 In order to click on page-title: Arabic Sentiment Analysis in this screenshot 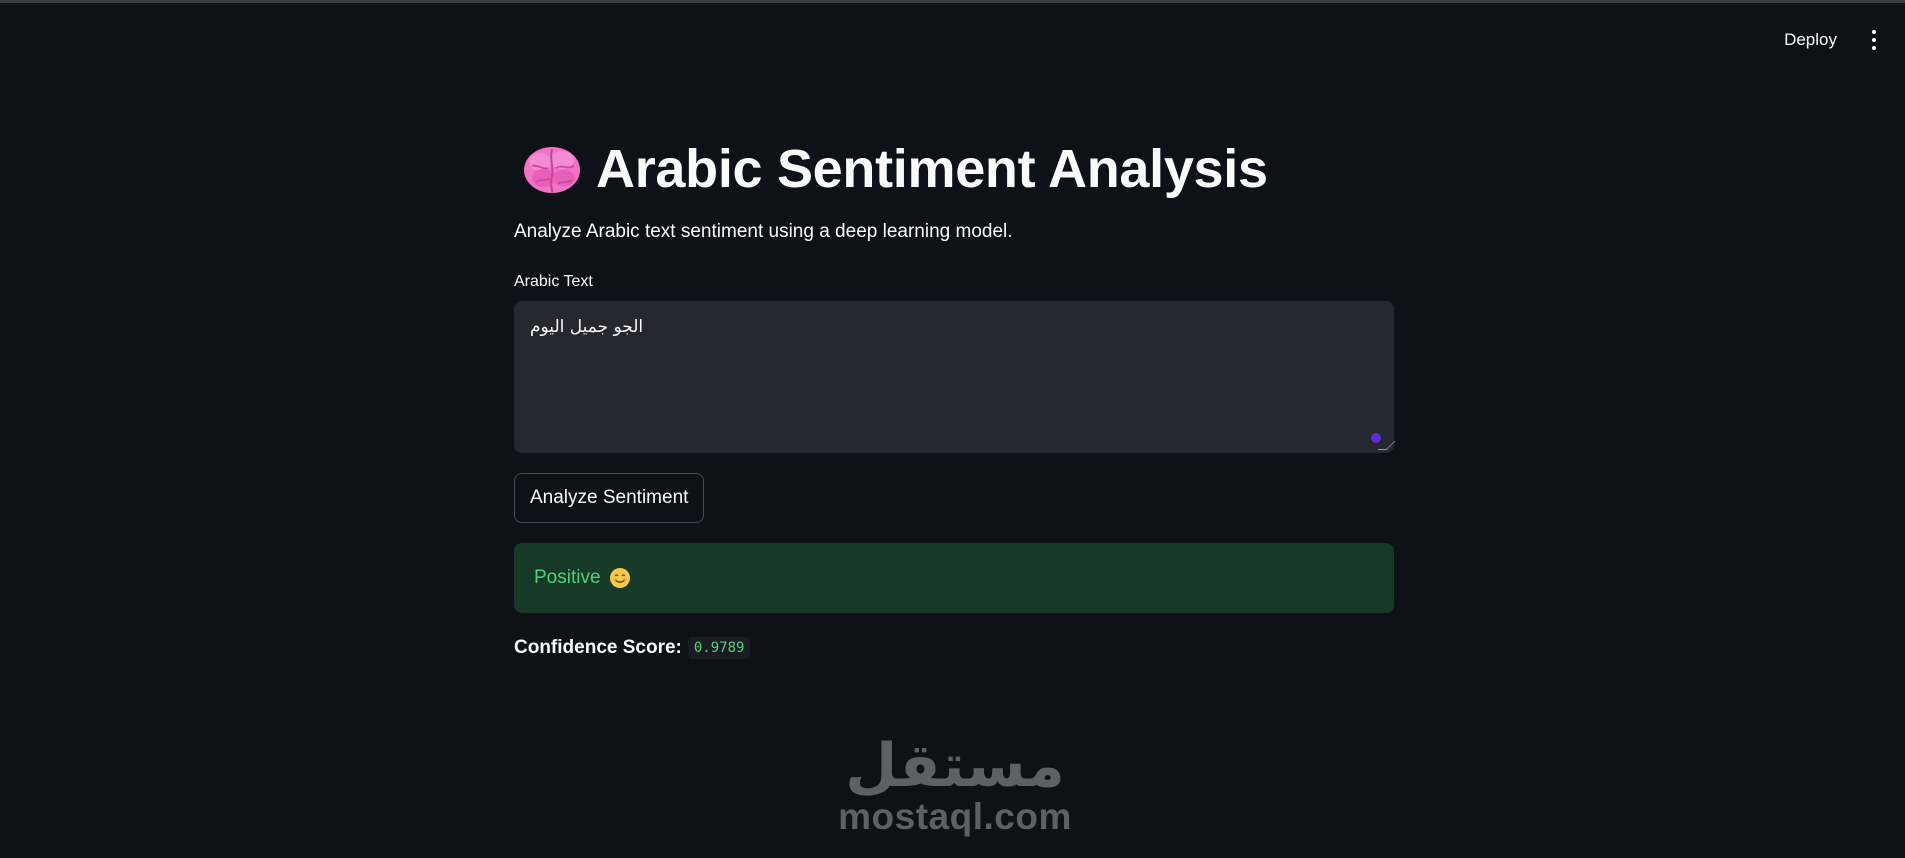, I will do `click(932, 169)`.